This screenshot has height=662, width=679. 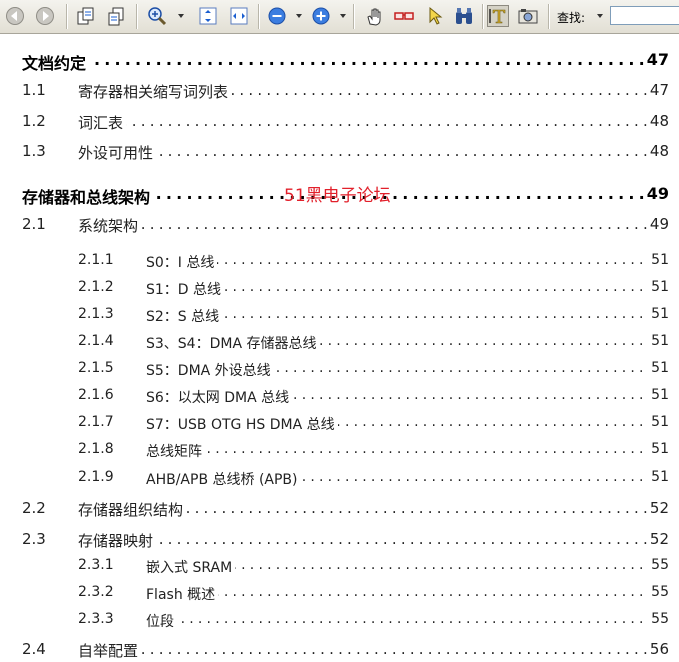 What do you see at coordinates (435, 16) in the screenshot?
I see `select-arrow-icon` at bounding box center [435, 16].